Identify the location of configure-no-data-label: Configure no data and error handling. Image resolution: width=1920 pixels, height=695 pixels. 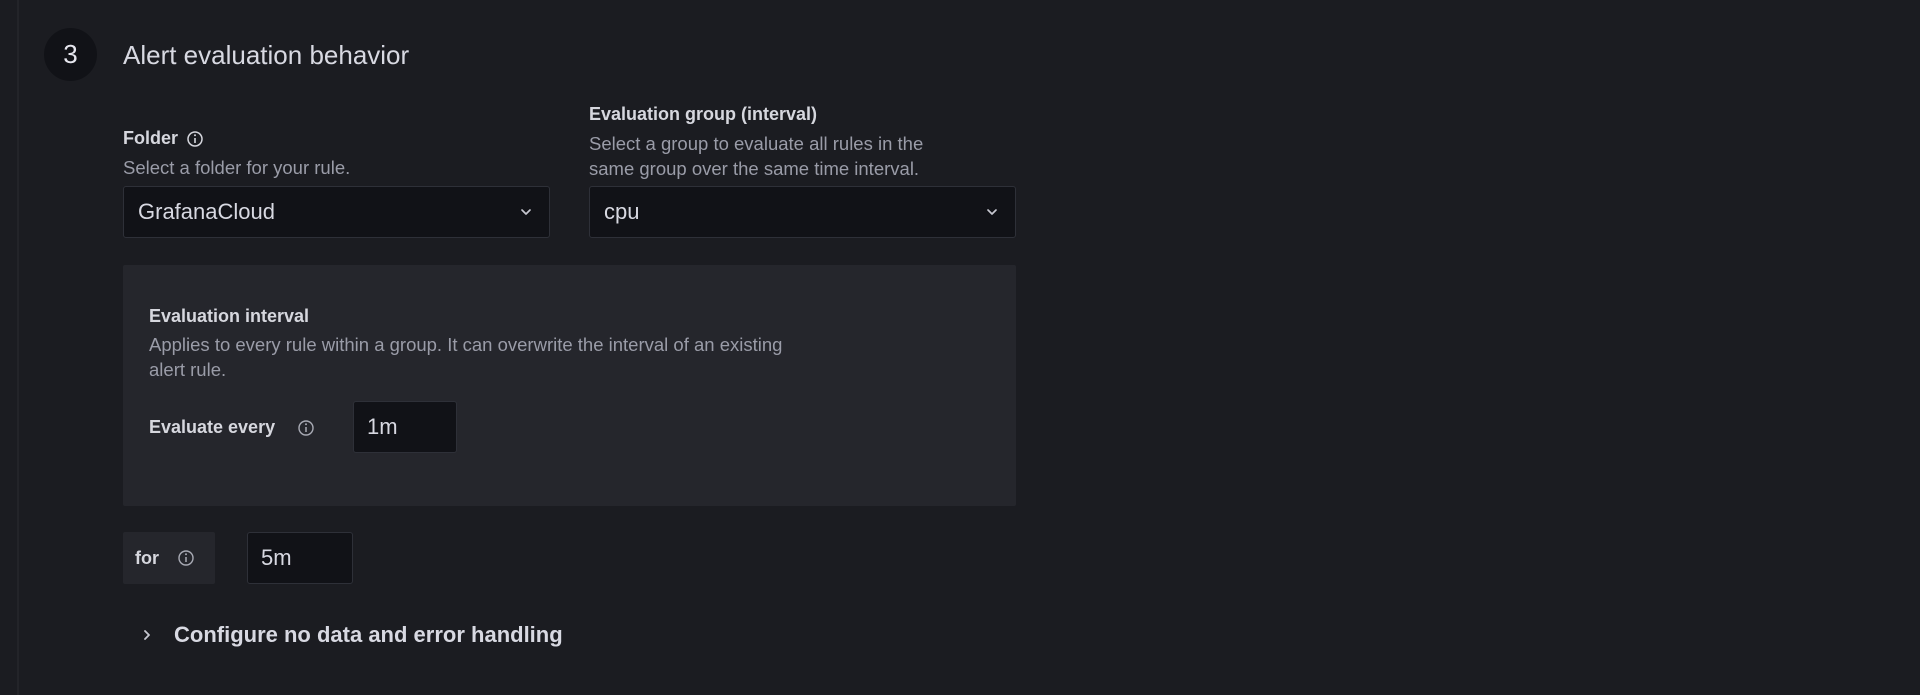
(368, 634).